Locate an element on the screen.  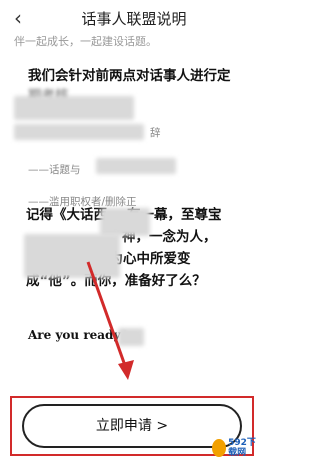
annotation-arrow-icon is located at coordinates (110, 320).